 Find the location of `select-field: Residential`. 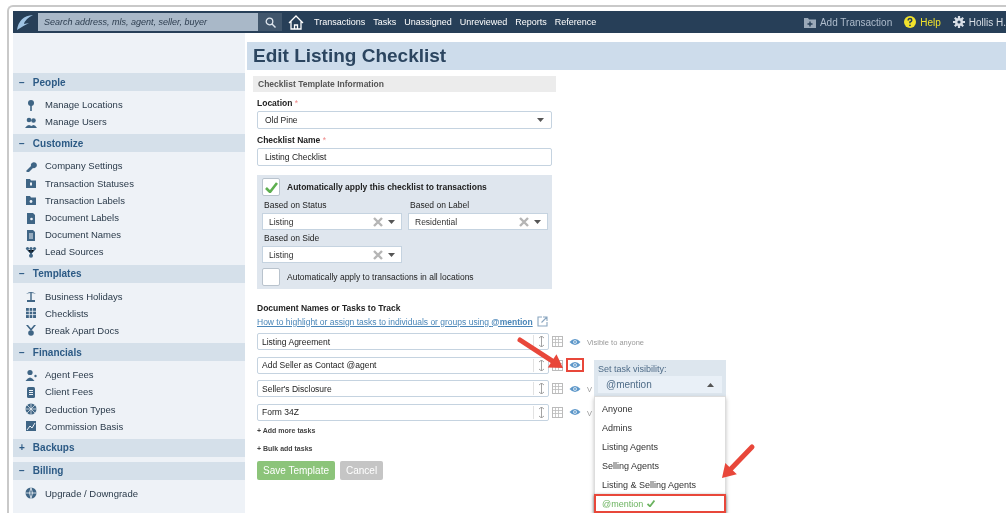

select-field: Residential is located at coordinates (478, 221).